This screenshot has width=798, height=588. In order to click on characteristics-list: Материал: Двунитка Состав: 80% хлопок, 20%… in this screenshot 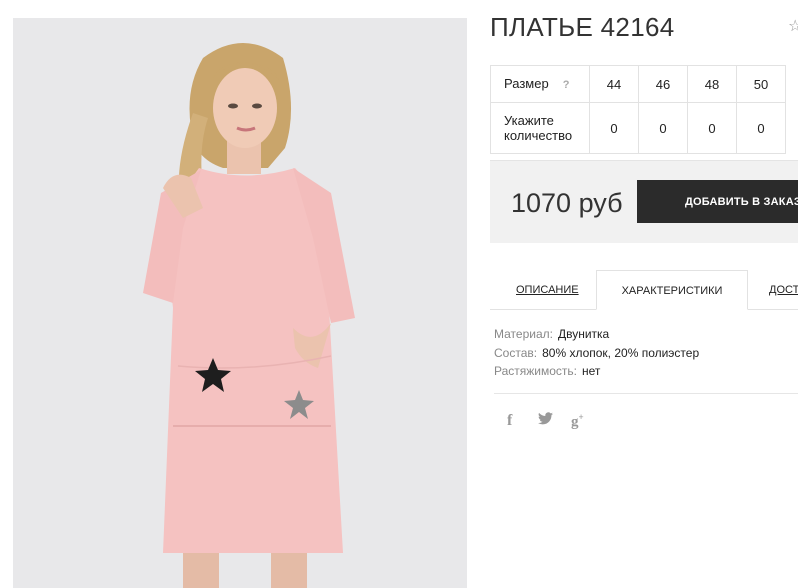, I will do `click(596, 353)`.